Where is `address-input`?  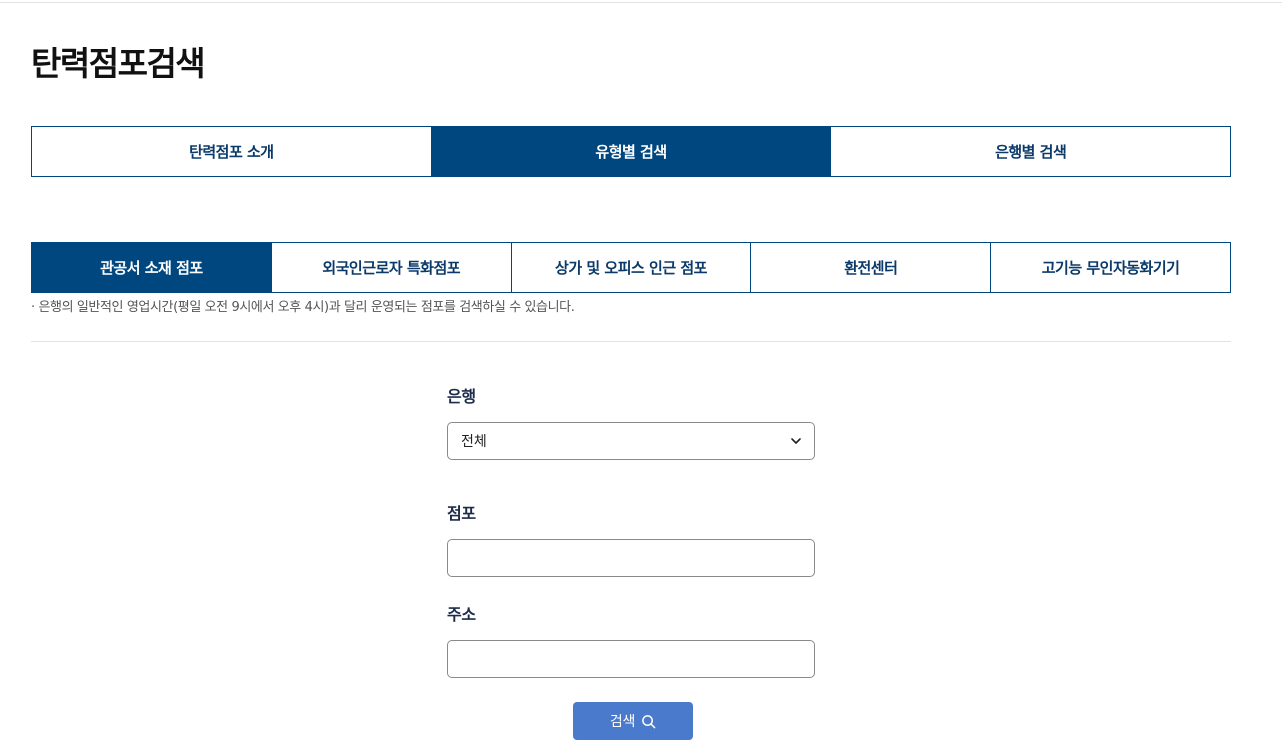
address-input is located at coordinates (631, 659).